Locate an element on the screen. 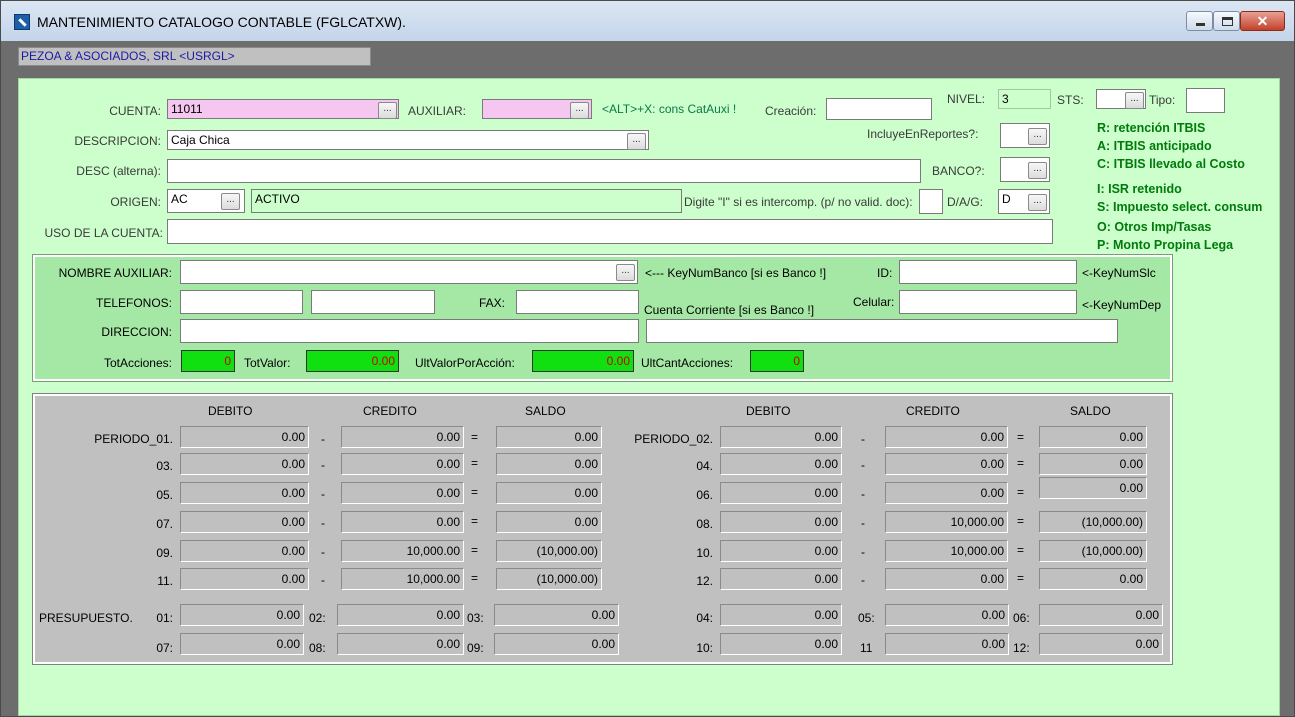  period-label: PERIODO_01. is located at coordinates (133, 439).